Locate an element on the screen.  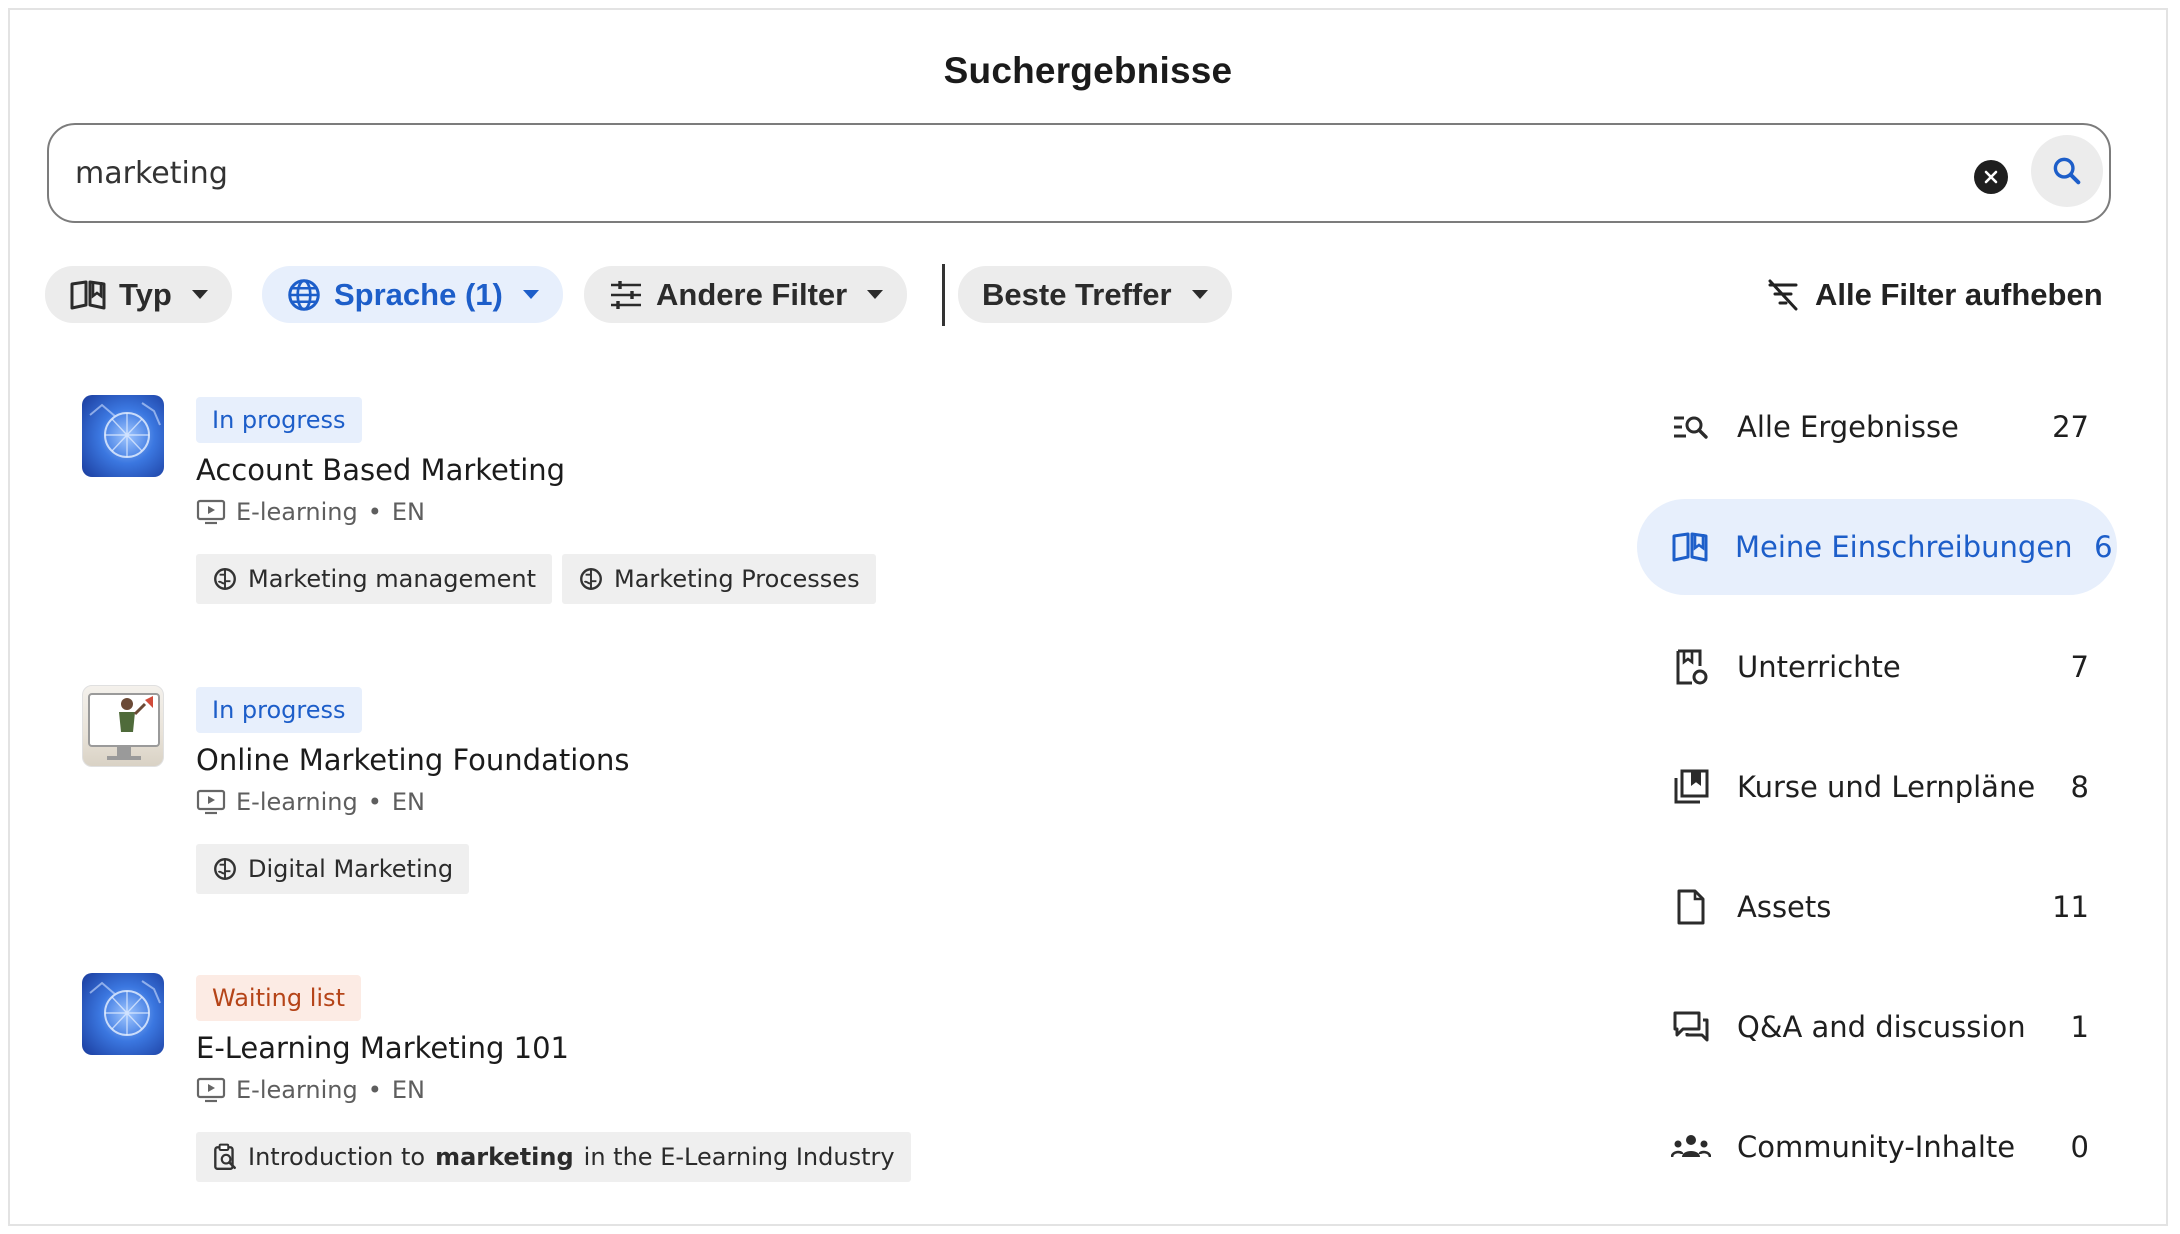
sidebar-item-lessons: Unterrichte 7 is located at coordinates (1877, 667).